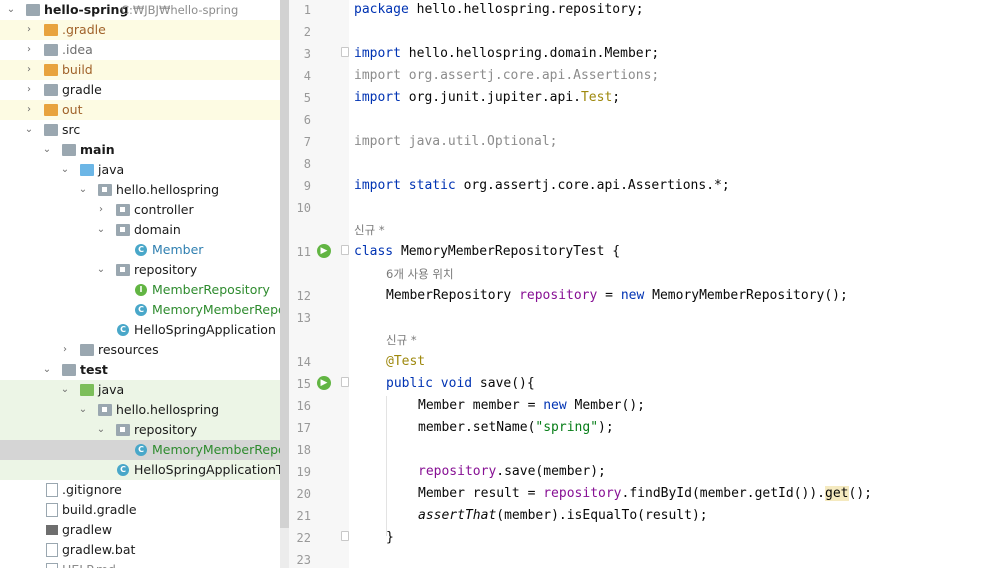 Image resolution: width=994 pixels, height=571 pixels. Describe the element at coordinates (512, 471) in the screenshot. I see `code-line-19: repository.save(member);` at that location.